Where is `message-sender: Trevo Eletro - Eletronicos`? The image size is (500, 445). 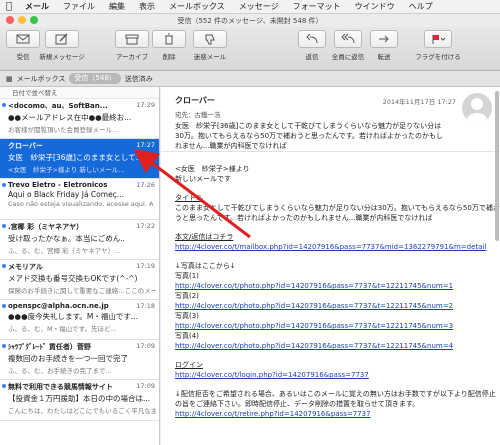 message-sender: Trevo Eletro - Eletronicos is located at coordinates (58, 185).